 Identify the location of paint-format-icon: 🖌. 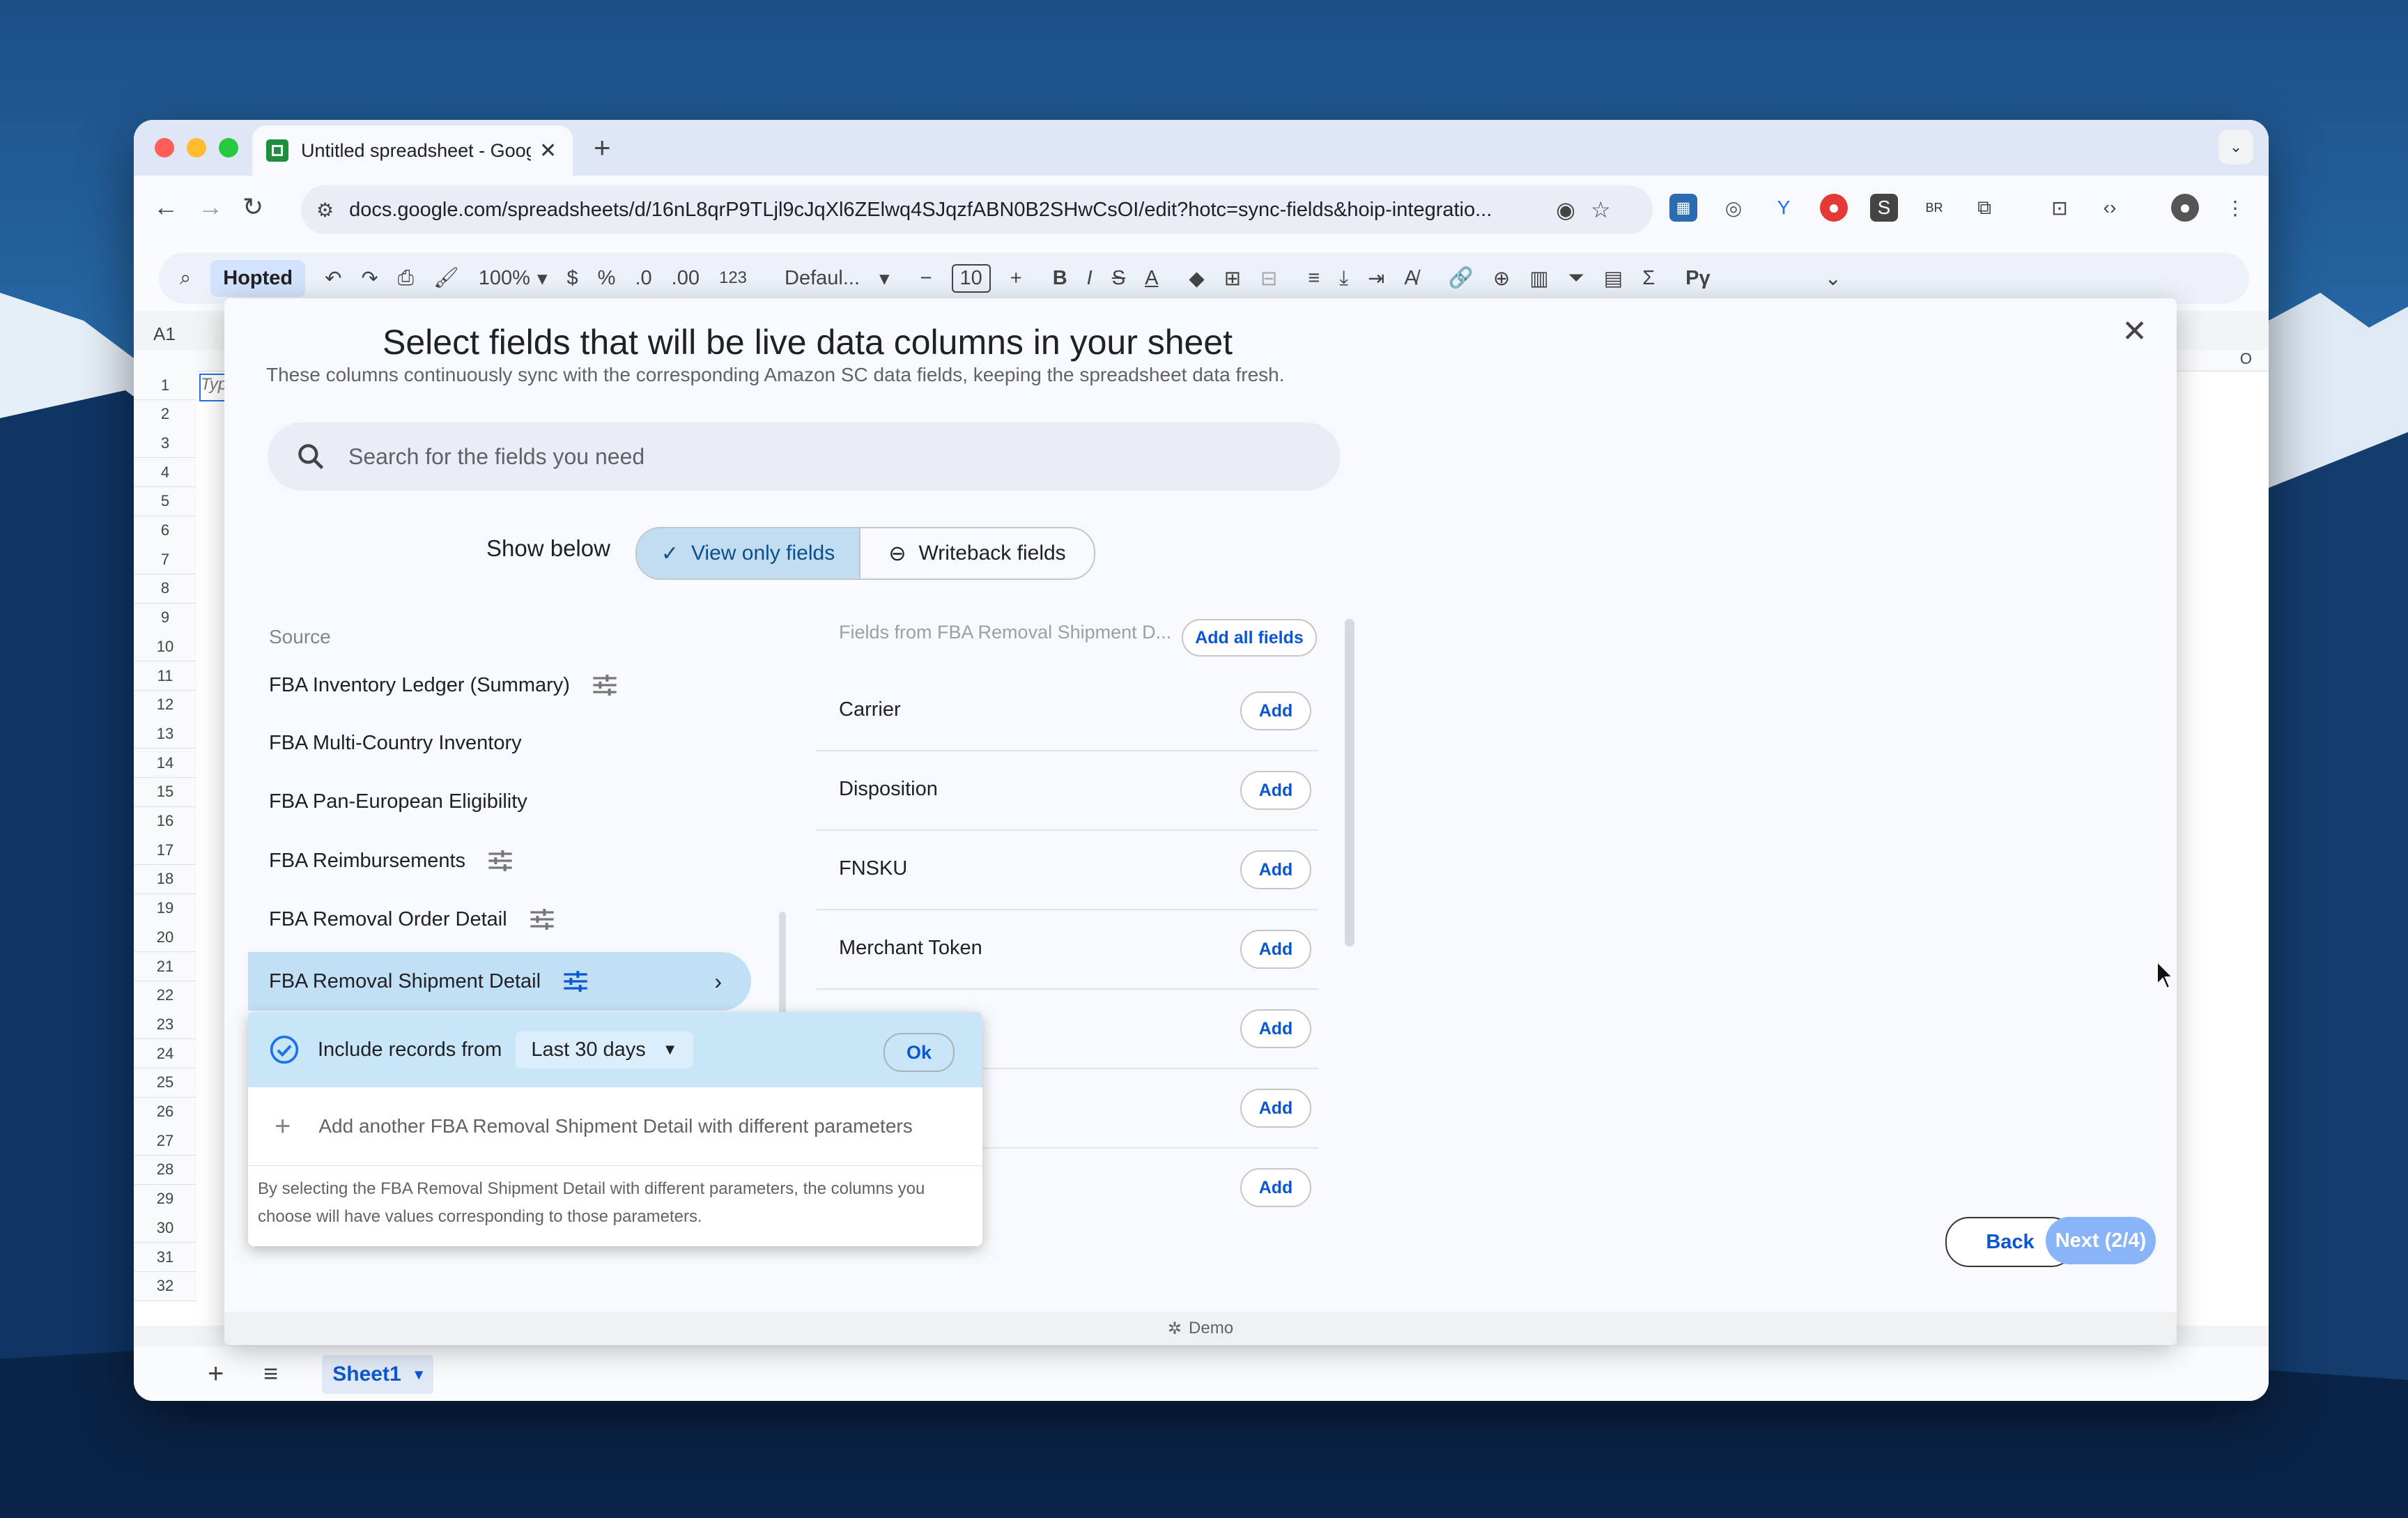
(446, 278).